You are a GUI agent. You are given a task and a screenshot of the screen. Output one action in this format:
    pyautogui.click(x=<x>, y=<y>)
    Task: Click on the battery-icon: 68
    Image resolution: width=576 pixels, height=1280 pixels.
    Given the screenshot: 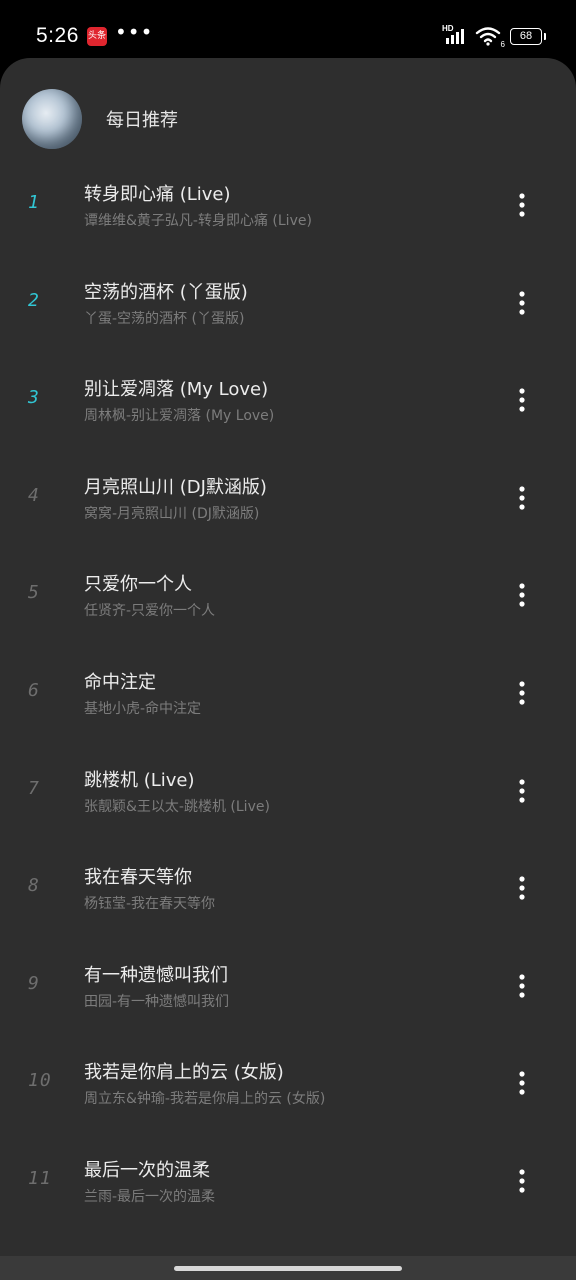 What is the action you would take?
    pyautogui.click(x=528, y=36)
    